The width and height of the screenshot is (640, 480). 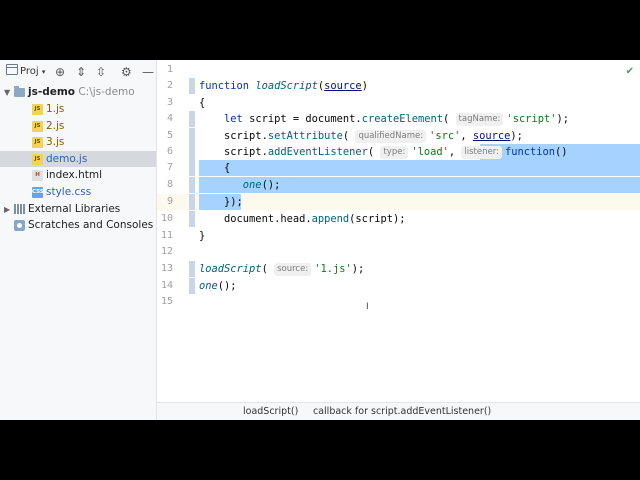 I want to click on tree-item-indexhtml: Hindex.html, so click(x=67, y=175).